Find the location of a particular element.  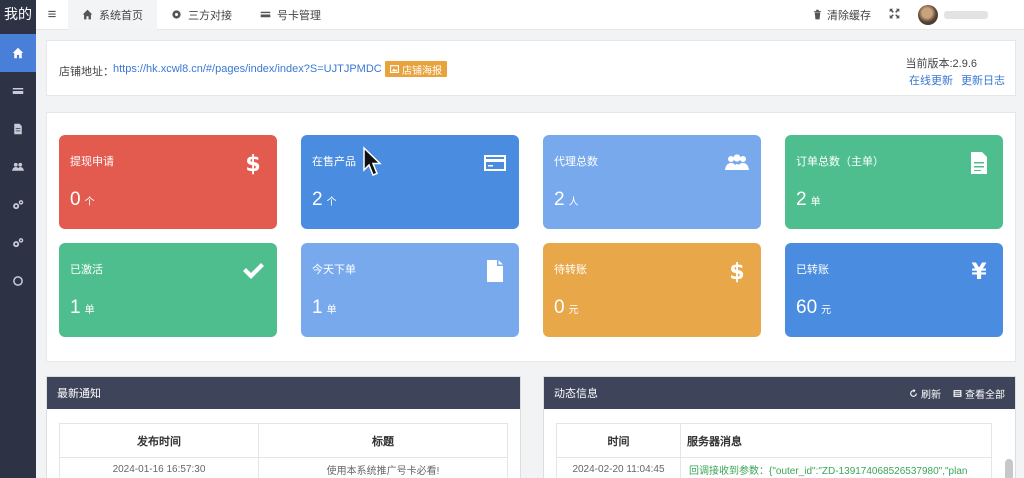

list-icon is located at coordinates (957, 393).